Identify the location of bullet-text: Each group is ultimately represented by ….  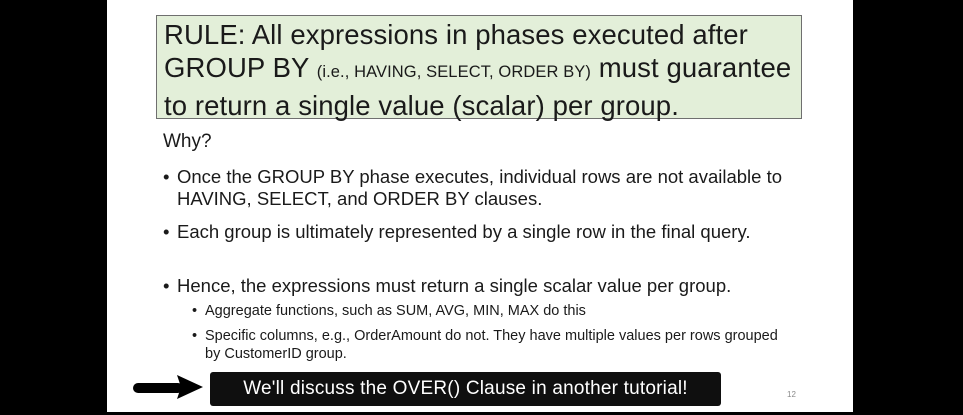
(464, 231).